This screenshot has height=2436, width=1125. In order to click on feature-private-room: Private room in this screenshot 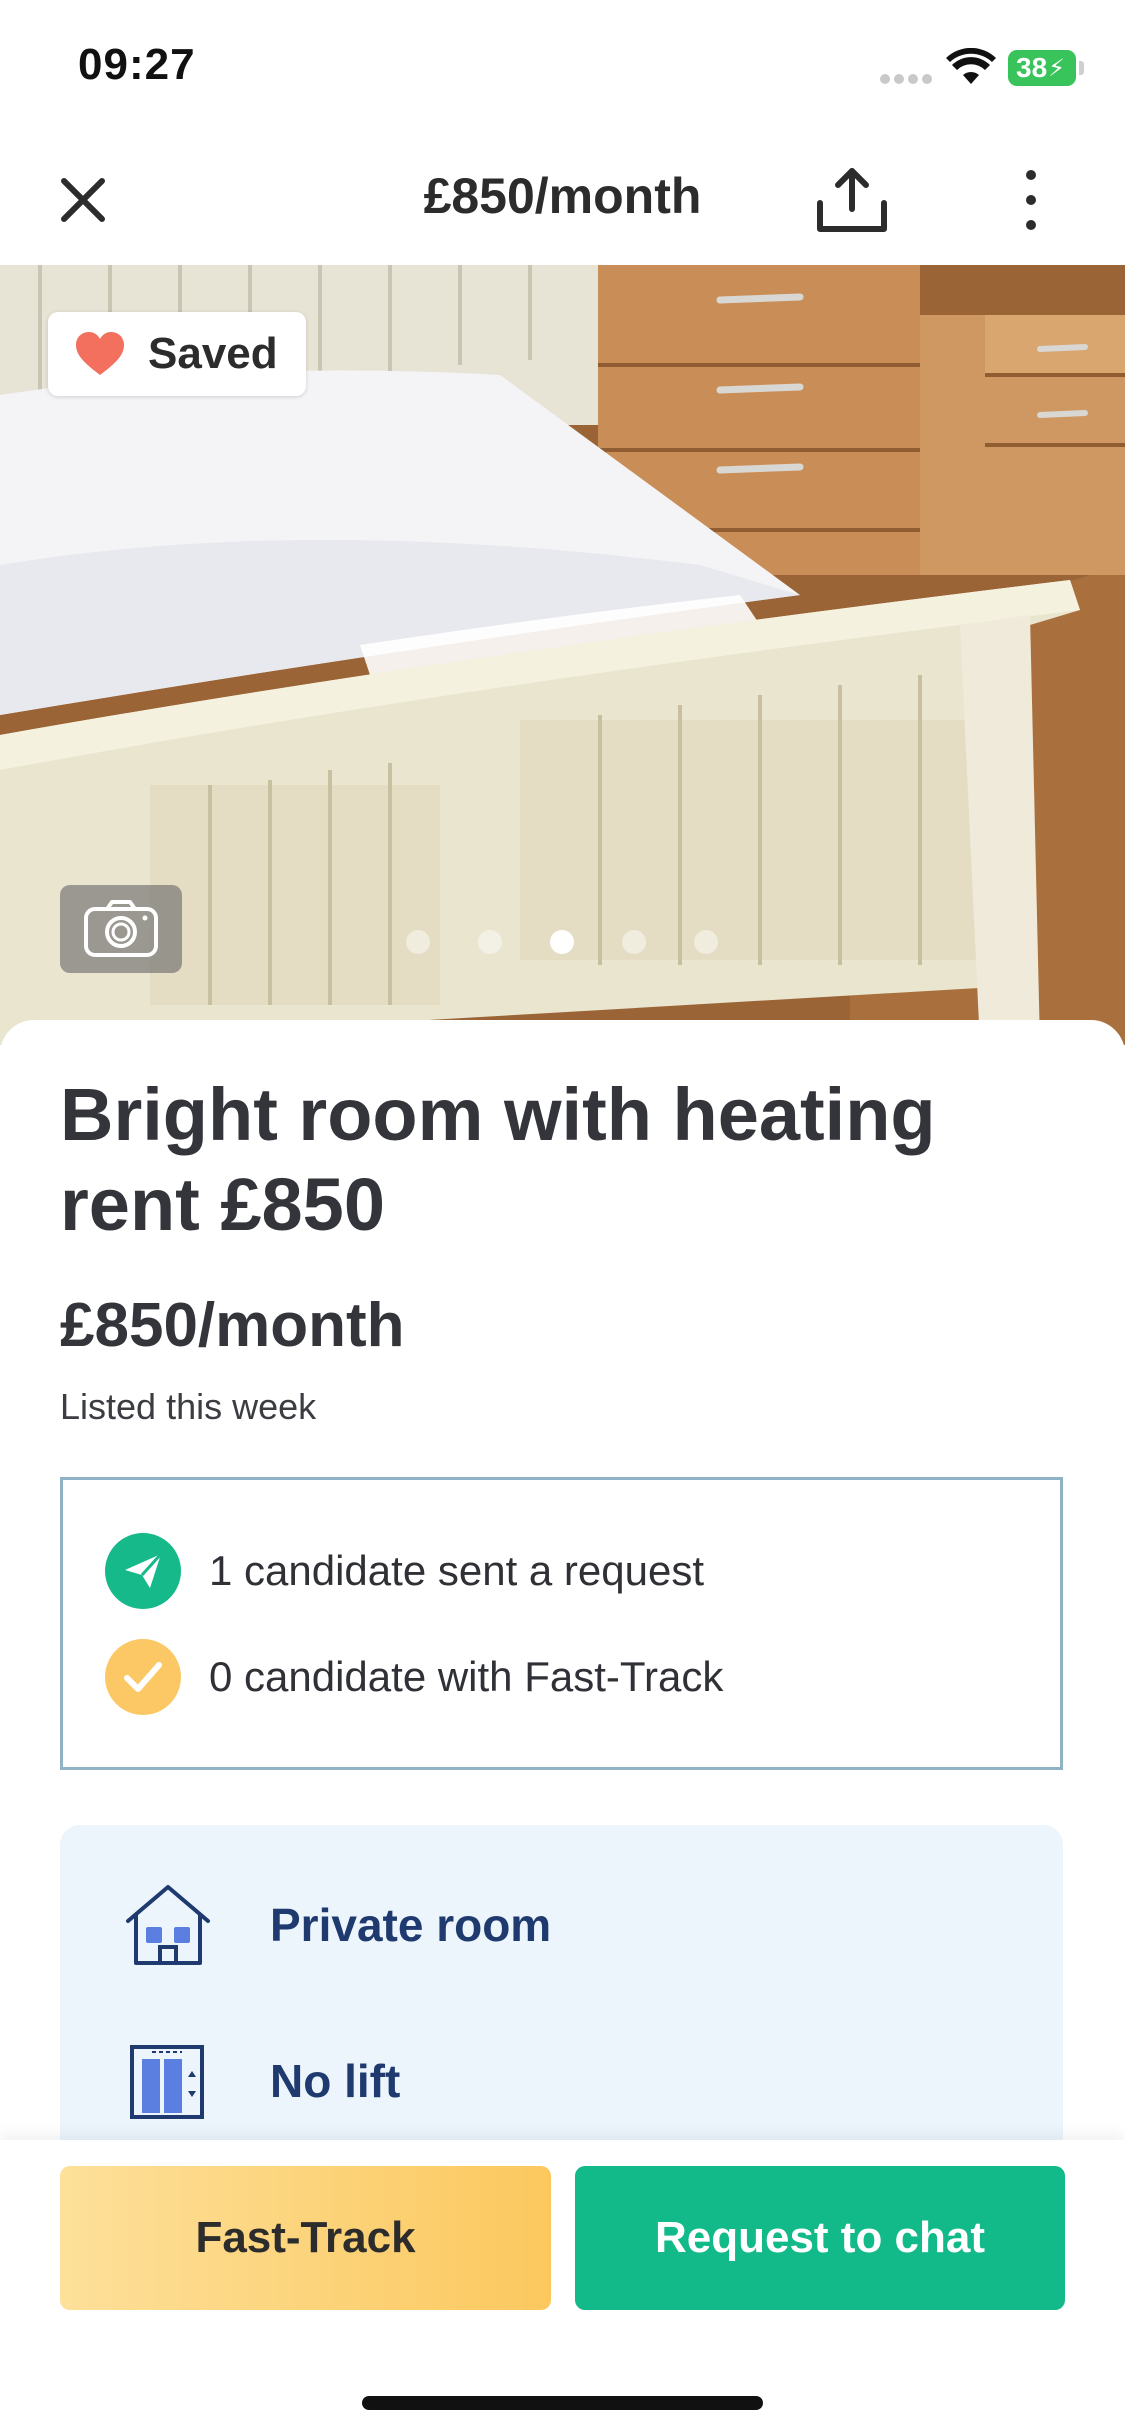, I will do `click(336, 1925)`.